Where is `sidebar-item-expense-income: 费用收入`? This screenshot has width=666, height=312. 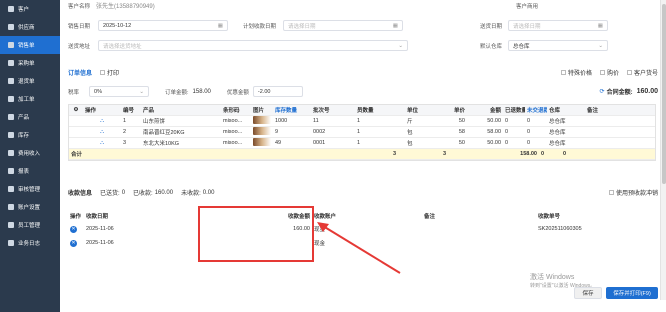
sidebar-item-expense-income: 费用收入 is located at coordinates (30, 153).